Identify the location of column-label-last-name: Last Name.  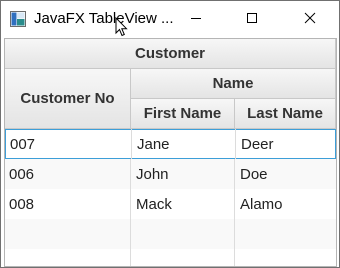
(285, 113).